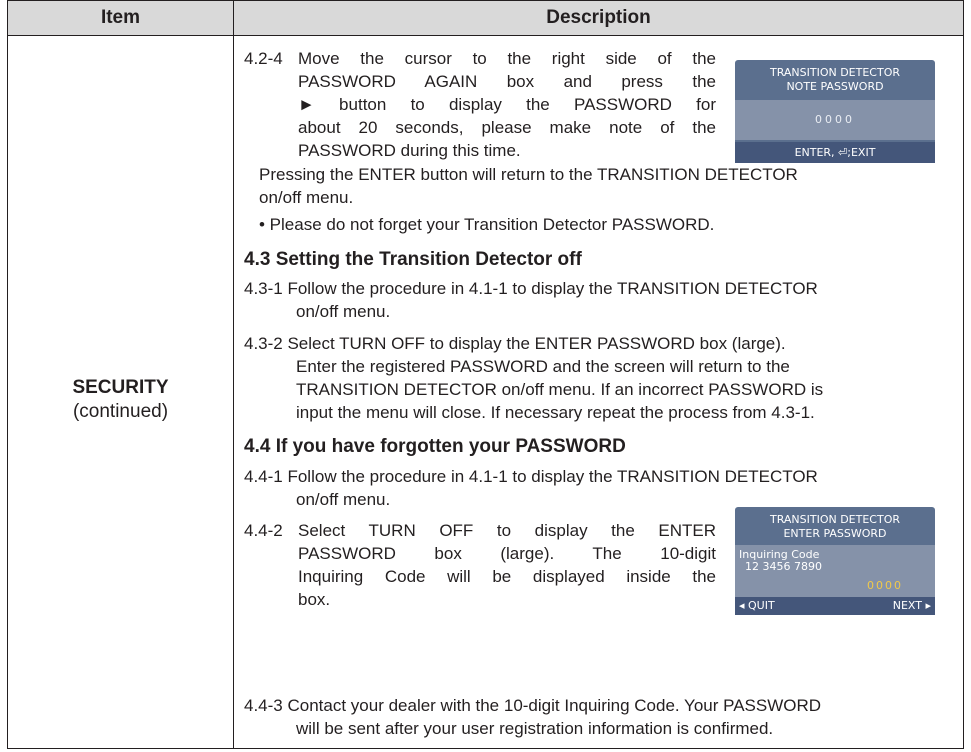  What do you see at coordinates (120, 411) in the screenshot?
I see `item-subtitle: (continued)` at bounding box center [120, 411].